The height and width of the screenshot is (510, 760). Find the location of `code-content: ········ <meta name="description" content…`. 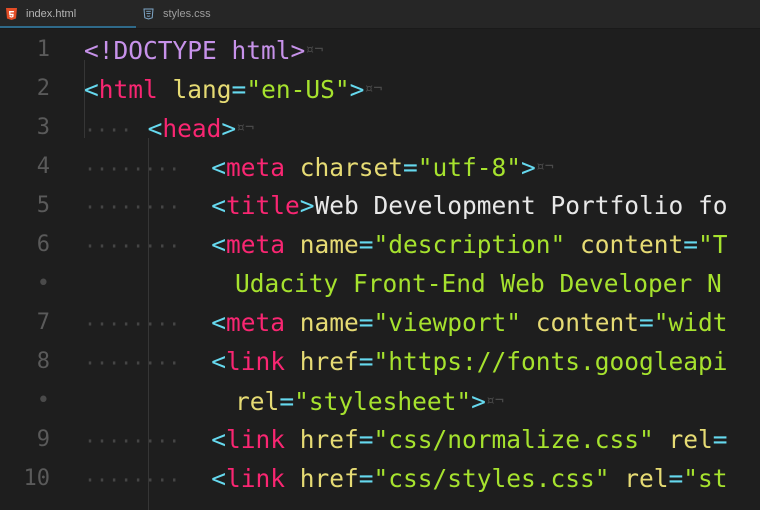

code-content: ········ <meta name="description" content… is located at coordinates (406, 245).